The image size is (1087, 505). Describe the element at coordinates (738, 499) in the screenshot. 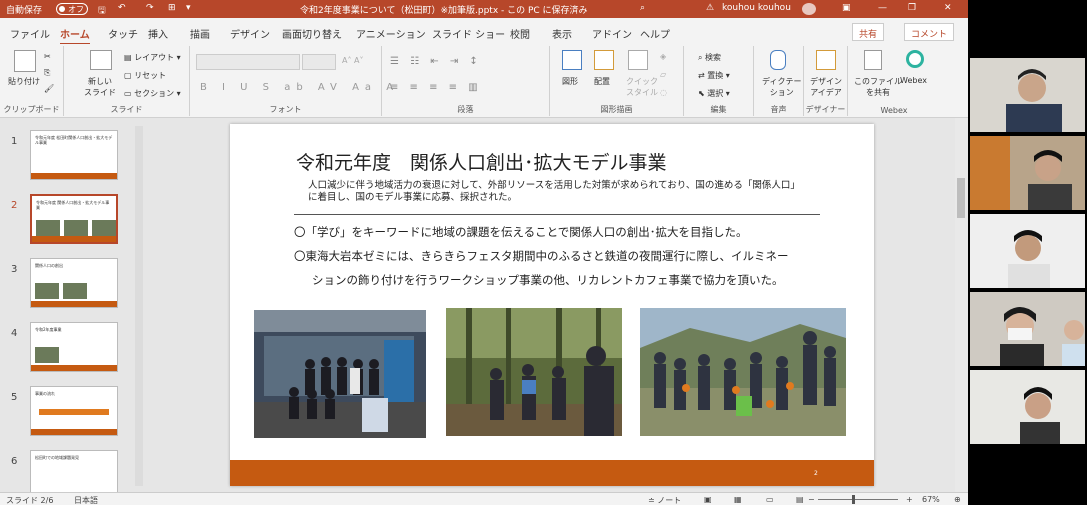

I see `slide-sorter-icon: ▦` at that location.